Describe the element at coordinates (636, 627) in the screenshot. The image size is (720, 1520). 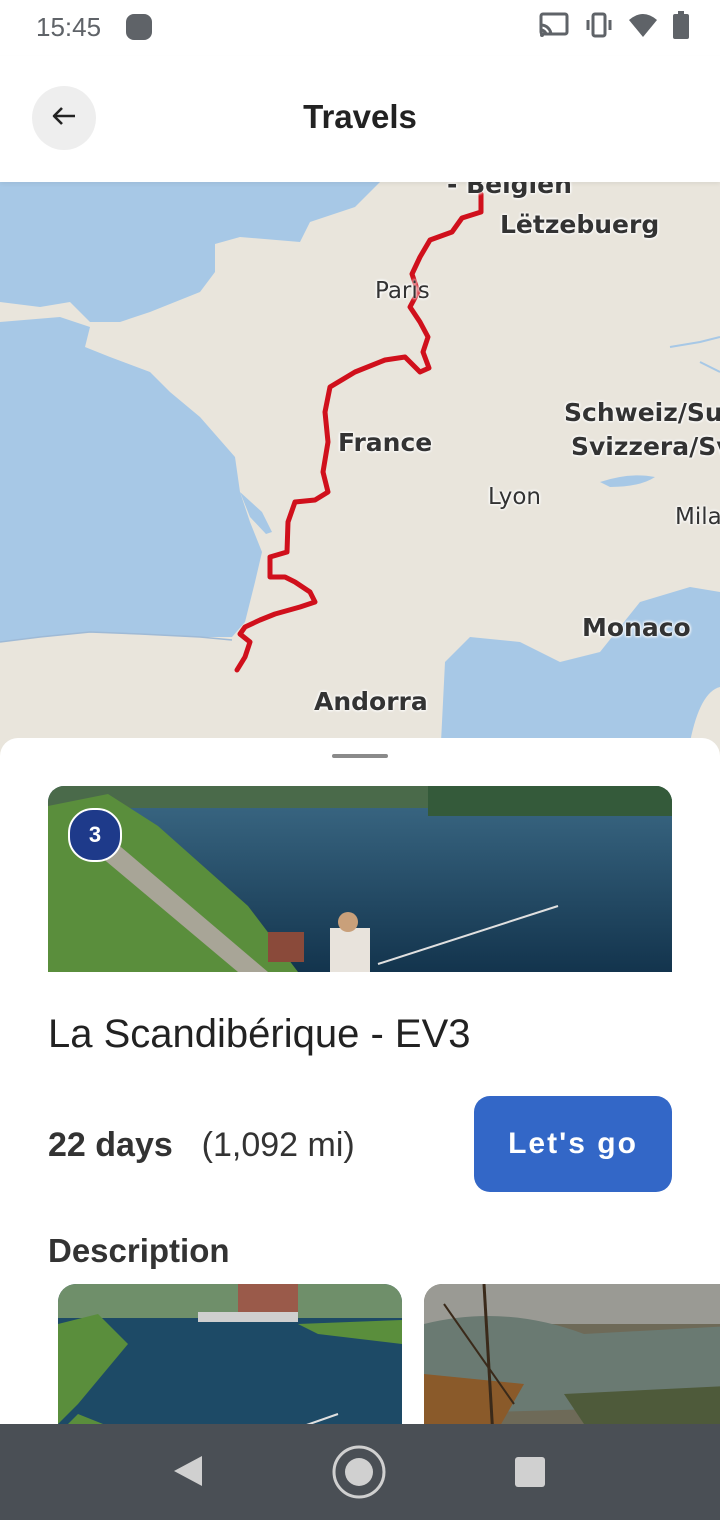
I see `map-label-monaco: Monaco` at that location.